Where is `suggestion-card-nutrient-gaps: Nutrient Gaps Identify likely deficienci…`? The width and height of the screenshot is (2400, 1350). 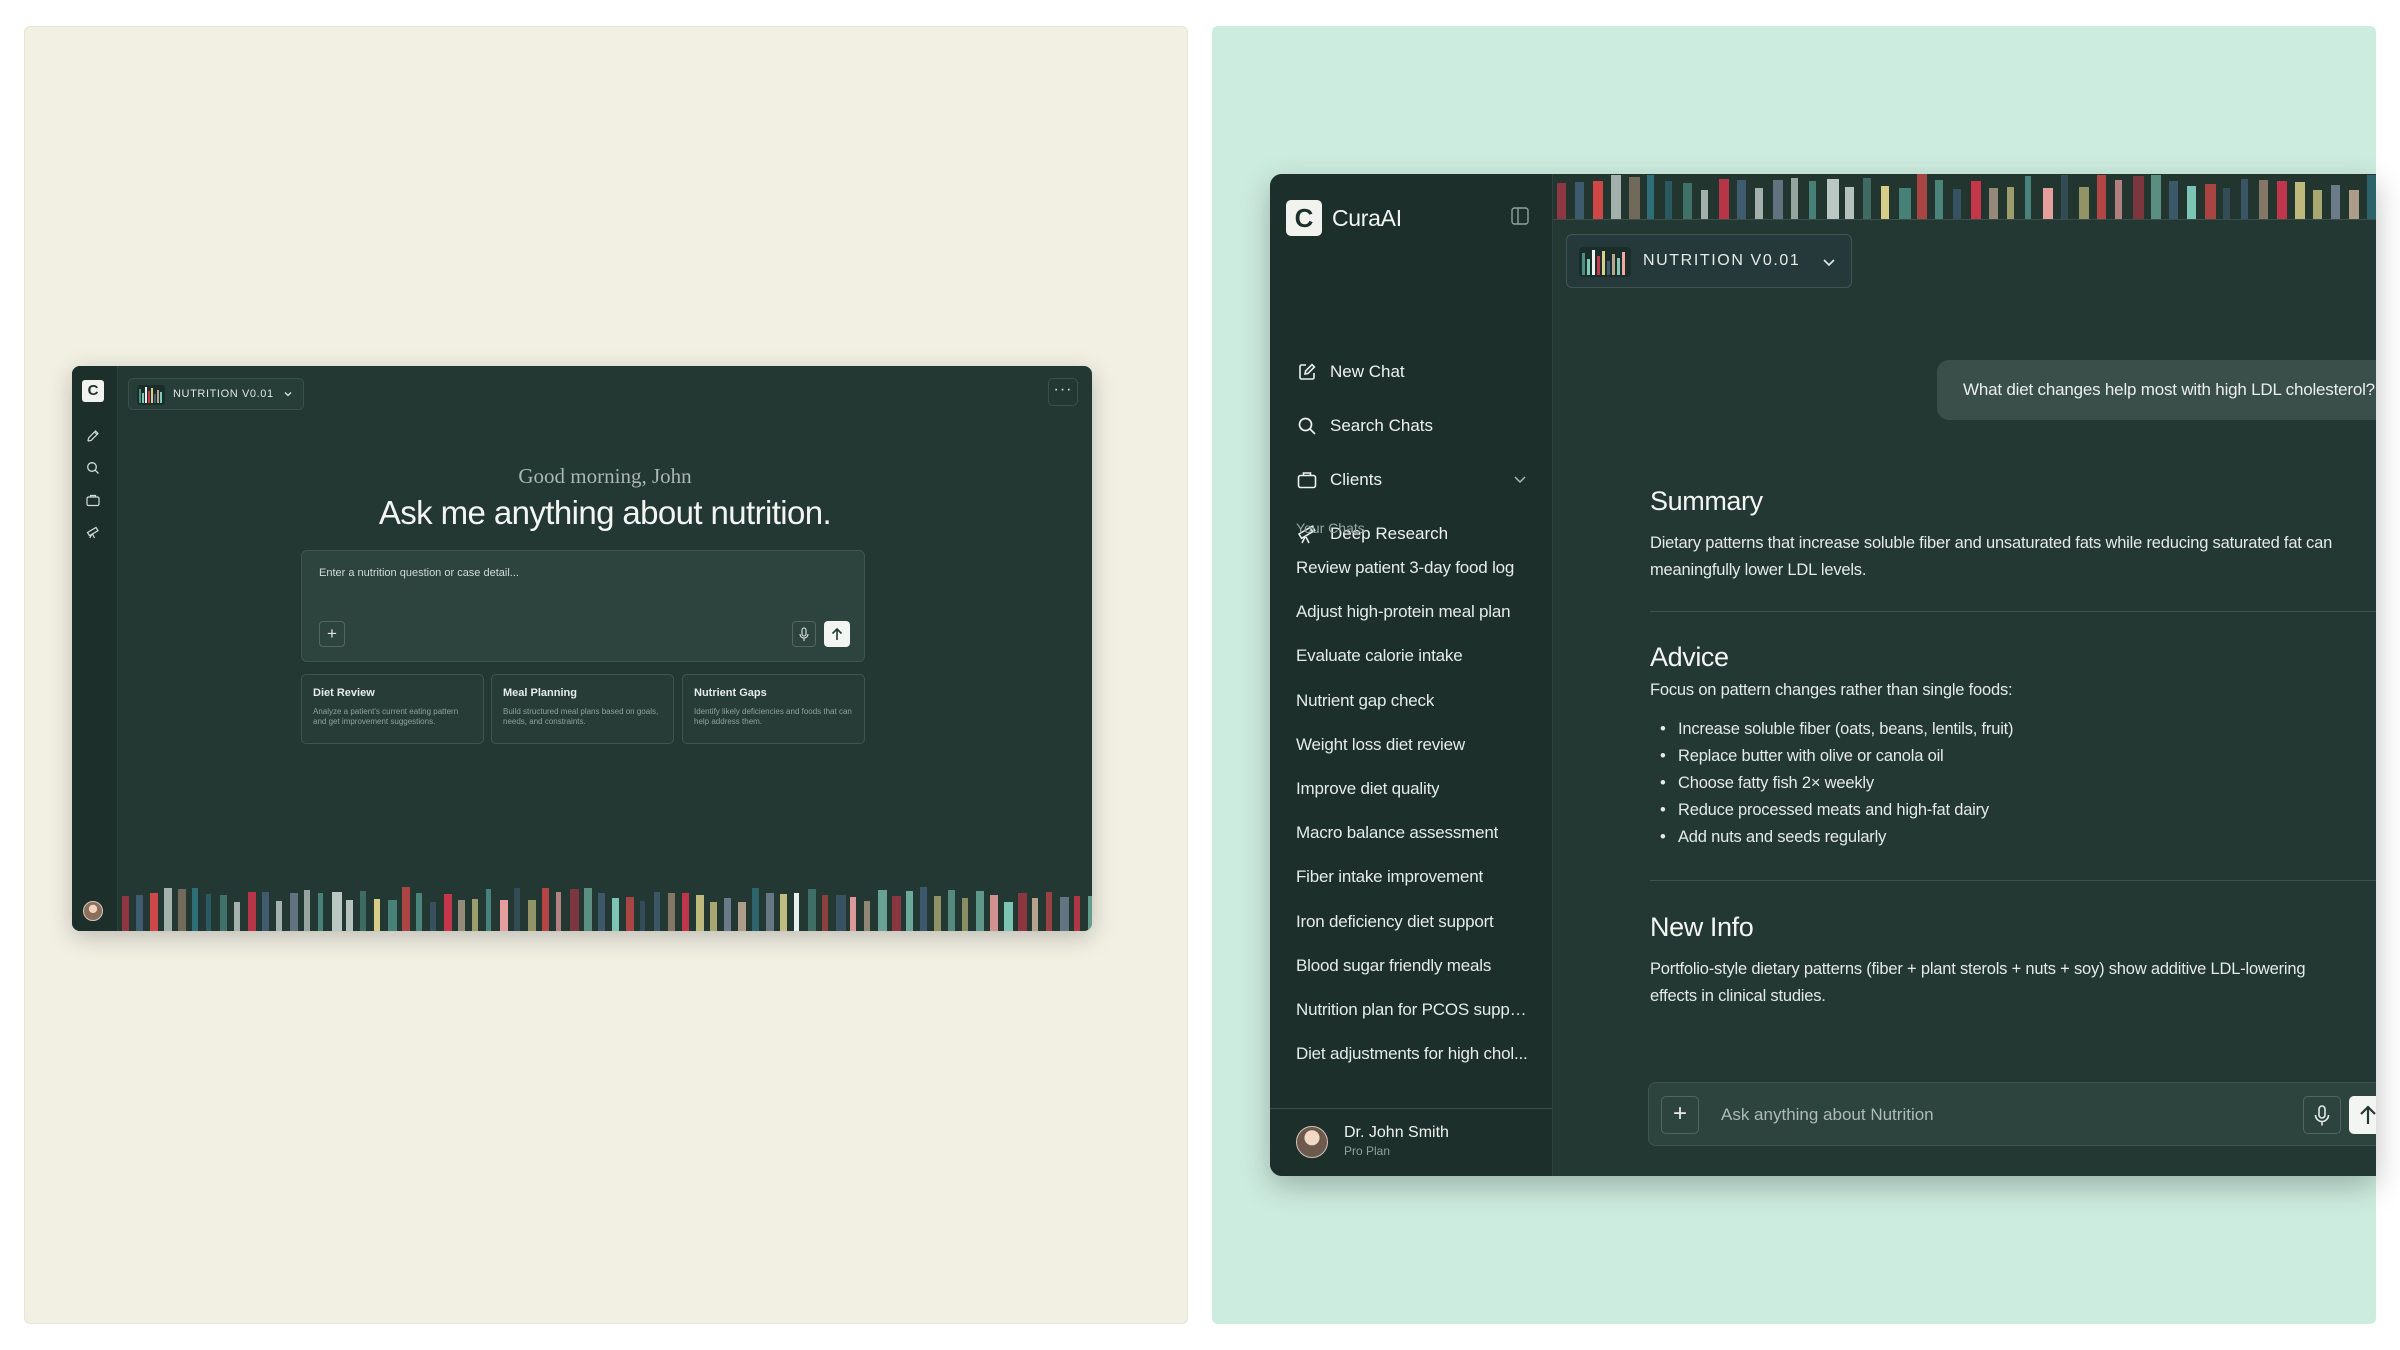
suggestion-card-nutrient-gaps: Nutrient Gaps Identify likely deficienci… is located at coordinates (773, 709).